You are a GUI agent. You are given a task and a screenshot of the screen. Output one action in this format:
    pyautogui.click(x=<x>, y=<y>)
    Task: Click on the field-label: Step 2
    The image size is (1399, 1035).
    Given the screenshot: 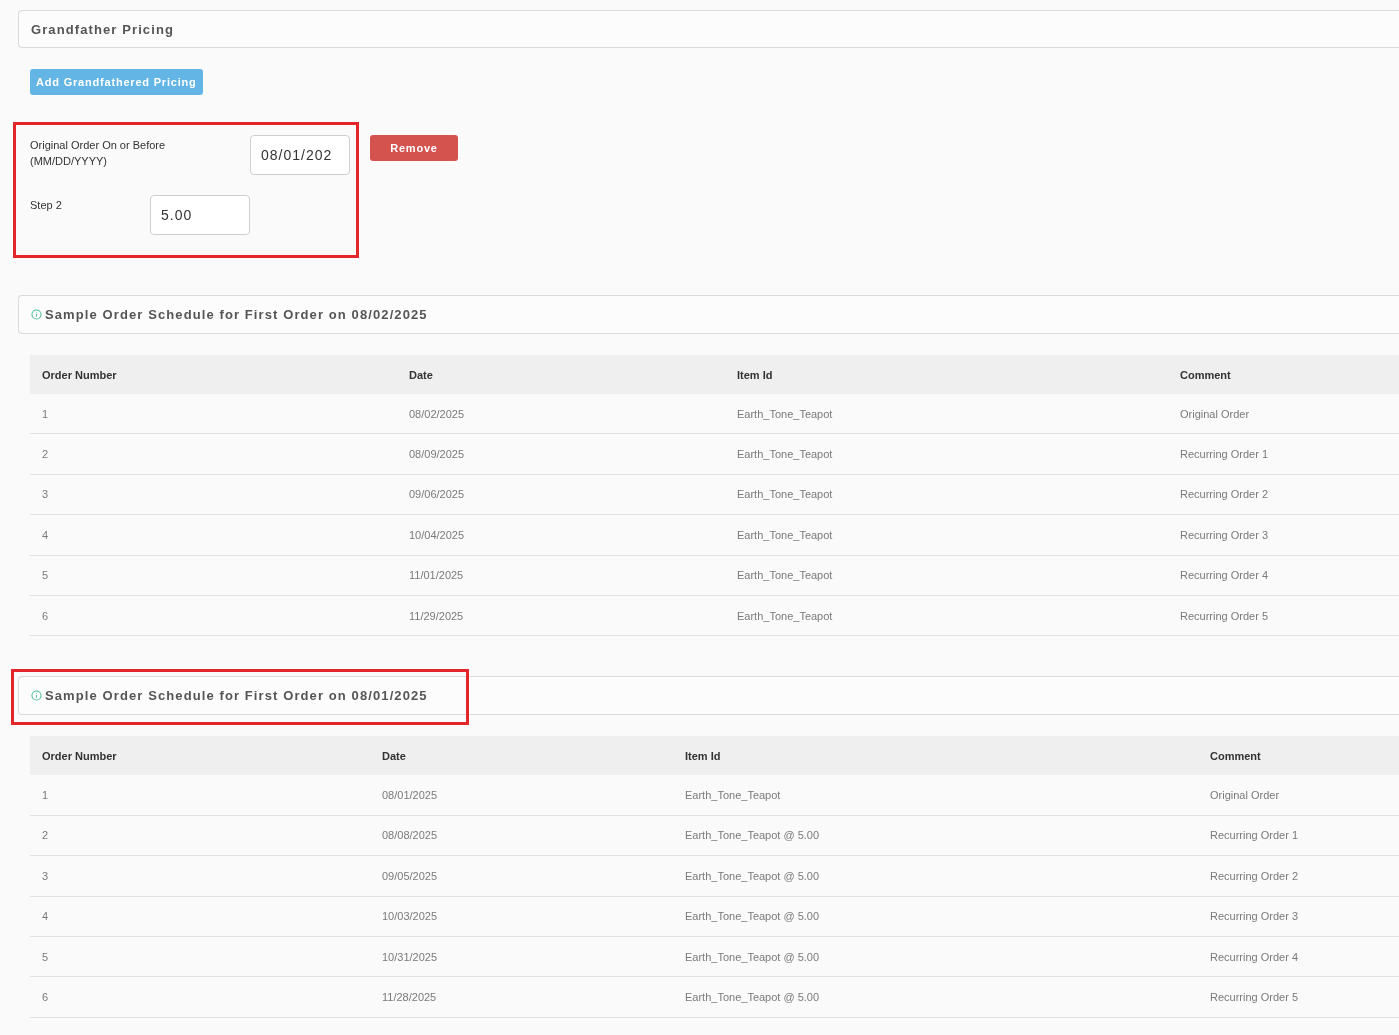 What is the action you would take?
    pyautogui.click(x=46, y=205)
    